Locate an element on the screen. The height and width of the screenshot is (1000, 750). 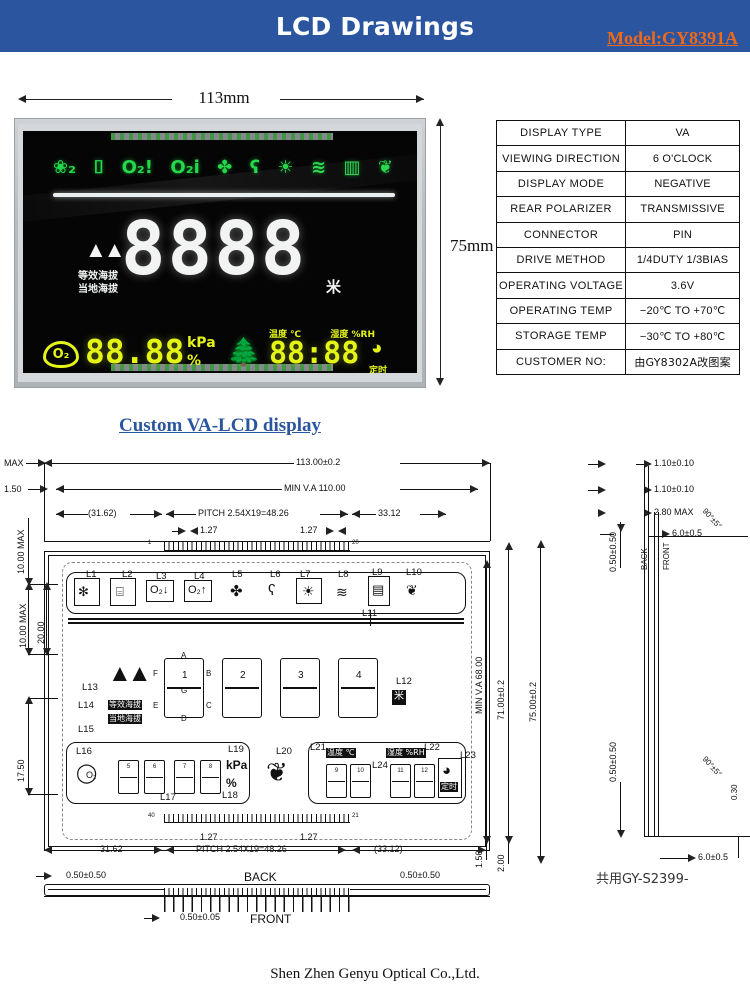
digit-number-9: 9 is located at coordinates (336, 771).